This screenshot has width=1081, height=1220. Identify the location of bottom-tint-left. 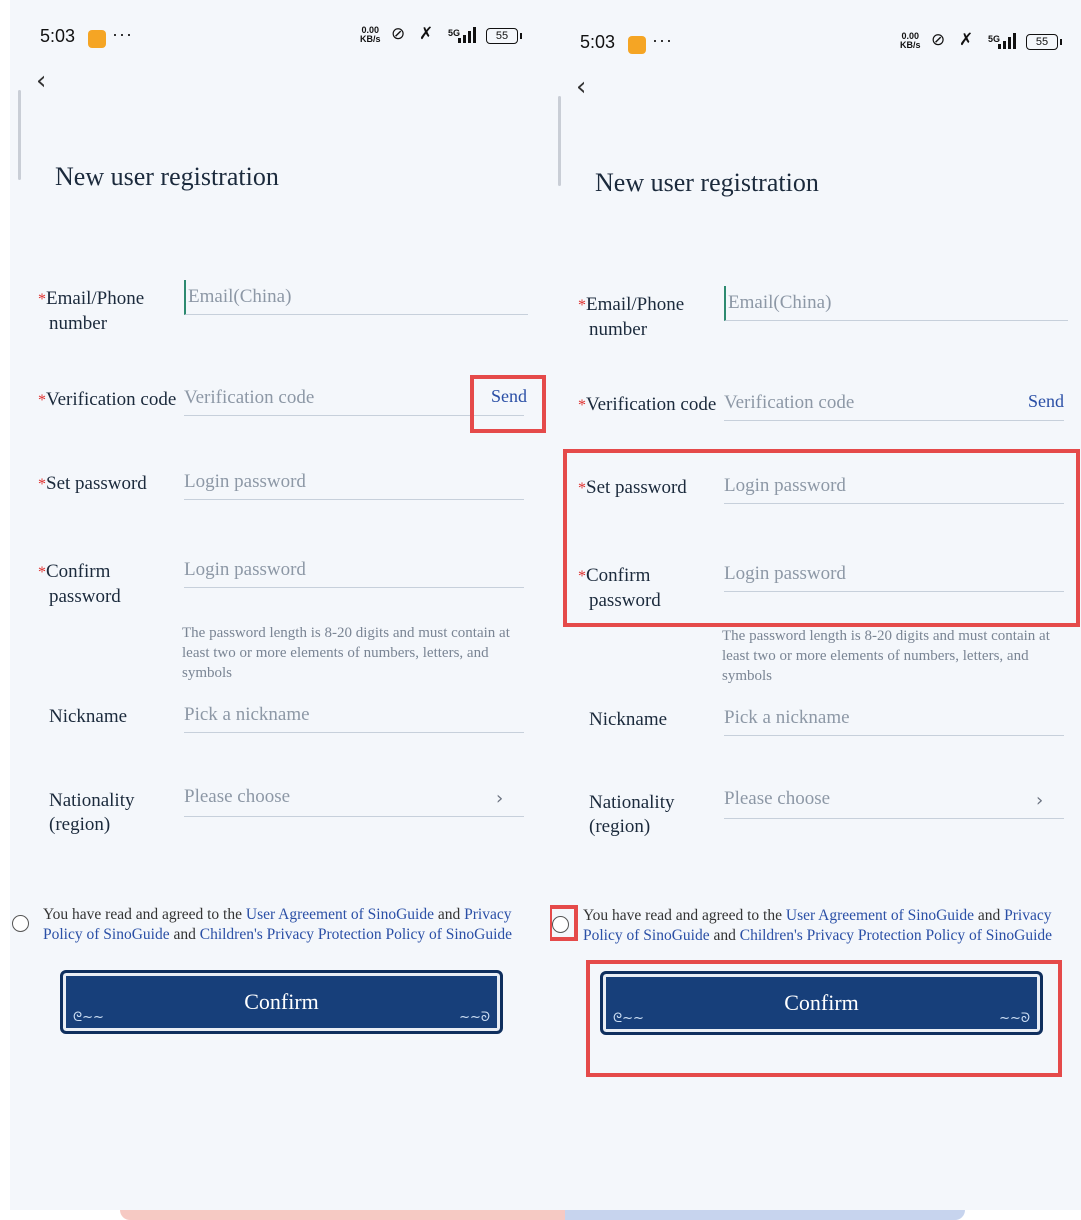
(342, 1215).